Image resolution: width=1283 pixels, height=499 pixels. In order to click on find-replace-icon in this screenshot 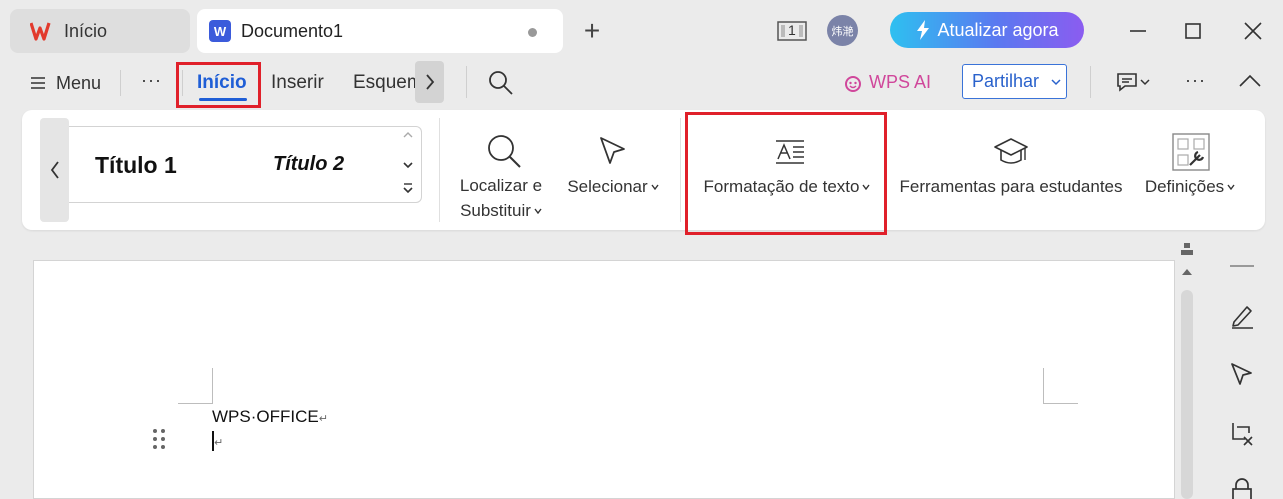, I will do `click(504, 151)`.